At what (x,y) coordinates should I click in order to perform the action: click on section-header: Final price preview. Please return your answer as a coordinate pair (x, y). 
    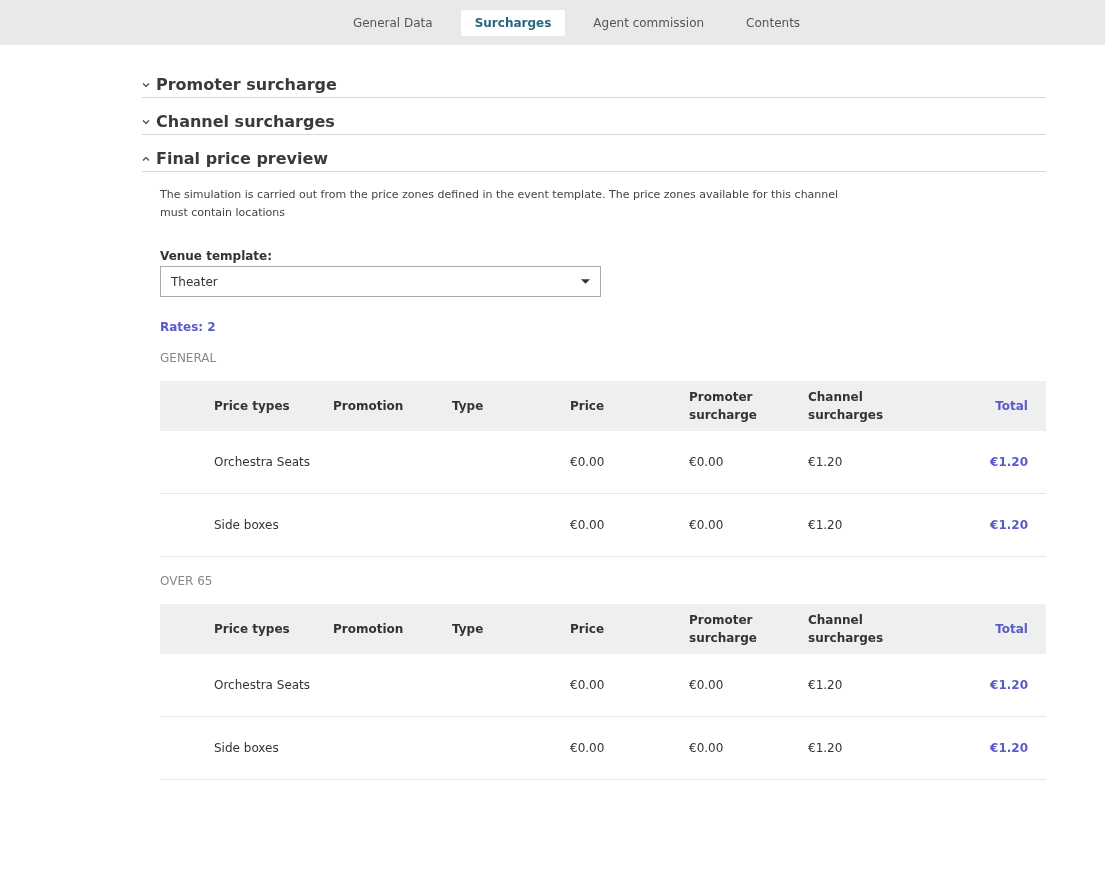
    Looking at the image, I should click on (235, 160).